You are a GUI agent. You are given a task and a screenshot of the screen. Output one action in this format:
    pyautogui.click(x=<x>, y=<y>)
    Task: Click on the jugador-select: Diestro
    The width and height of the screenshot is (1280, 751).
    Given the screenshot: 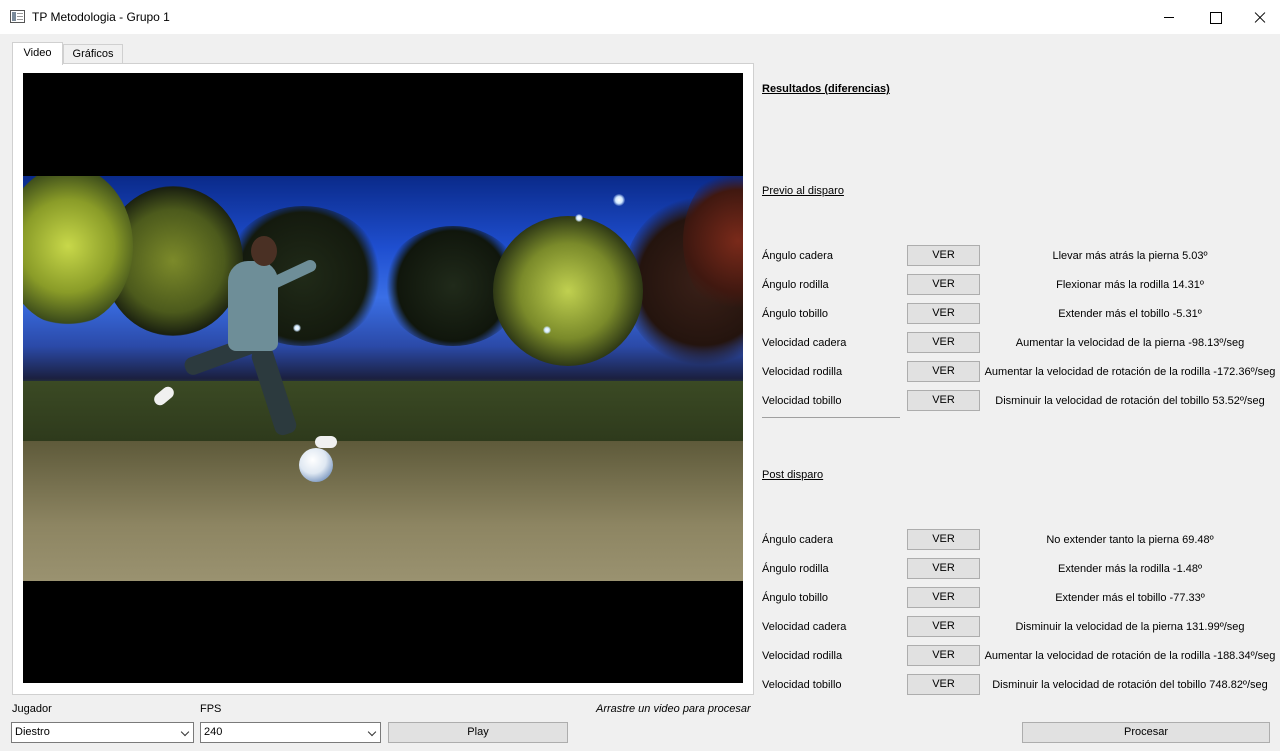 What is the action you would take?
    pyautogui.click(x=102, y=732)
    